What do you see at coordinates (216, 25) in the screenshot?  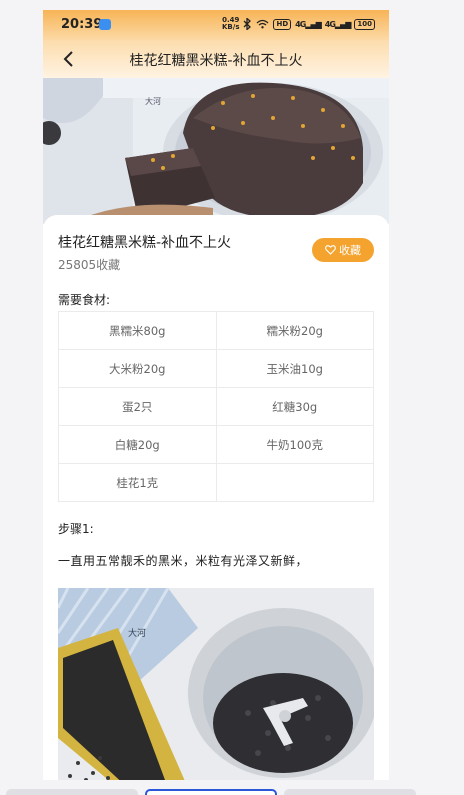 I see `status-bar: 20:39 0.49 KB/s HD 4G▂▄▆ 4G▂▄▆ 100` at bounding box center [216, 25].